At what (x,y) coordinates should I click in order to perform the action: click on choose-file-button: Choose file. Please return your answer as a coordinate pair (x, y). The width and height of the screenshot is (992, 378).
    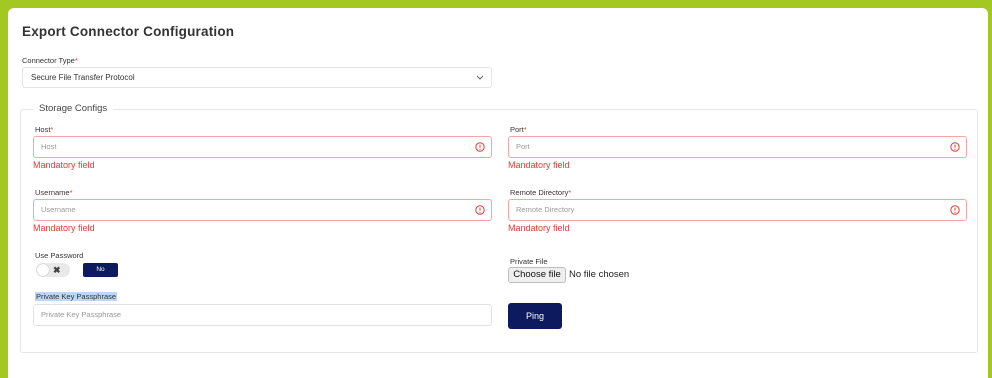
    Looking at the image, I should click on (537, 275).